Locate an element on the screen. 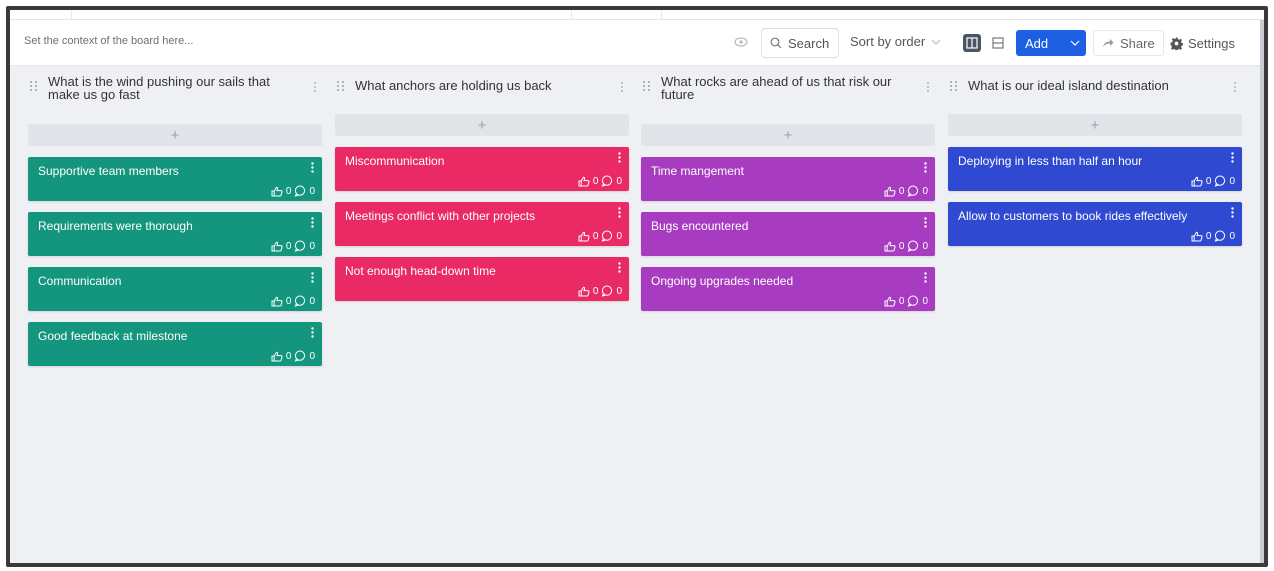 The image size is (1274, 571). retro-card: Deploying in less than half an hour 0 0 is located at coordinates (1095, 169).